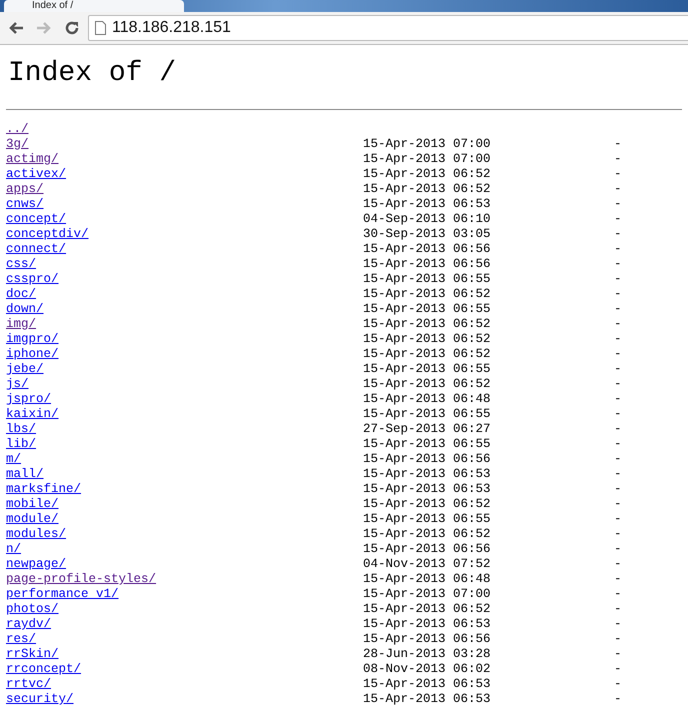 Image resolution: width=688 pixels, height=707 pixels. I want to click on directory-link: iphone/, so click(32, 354).